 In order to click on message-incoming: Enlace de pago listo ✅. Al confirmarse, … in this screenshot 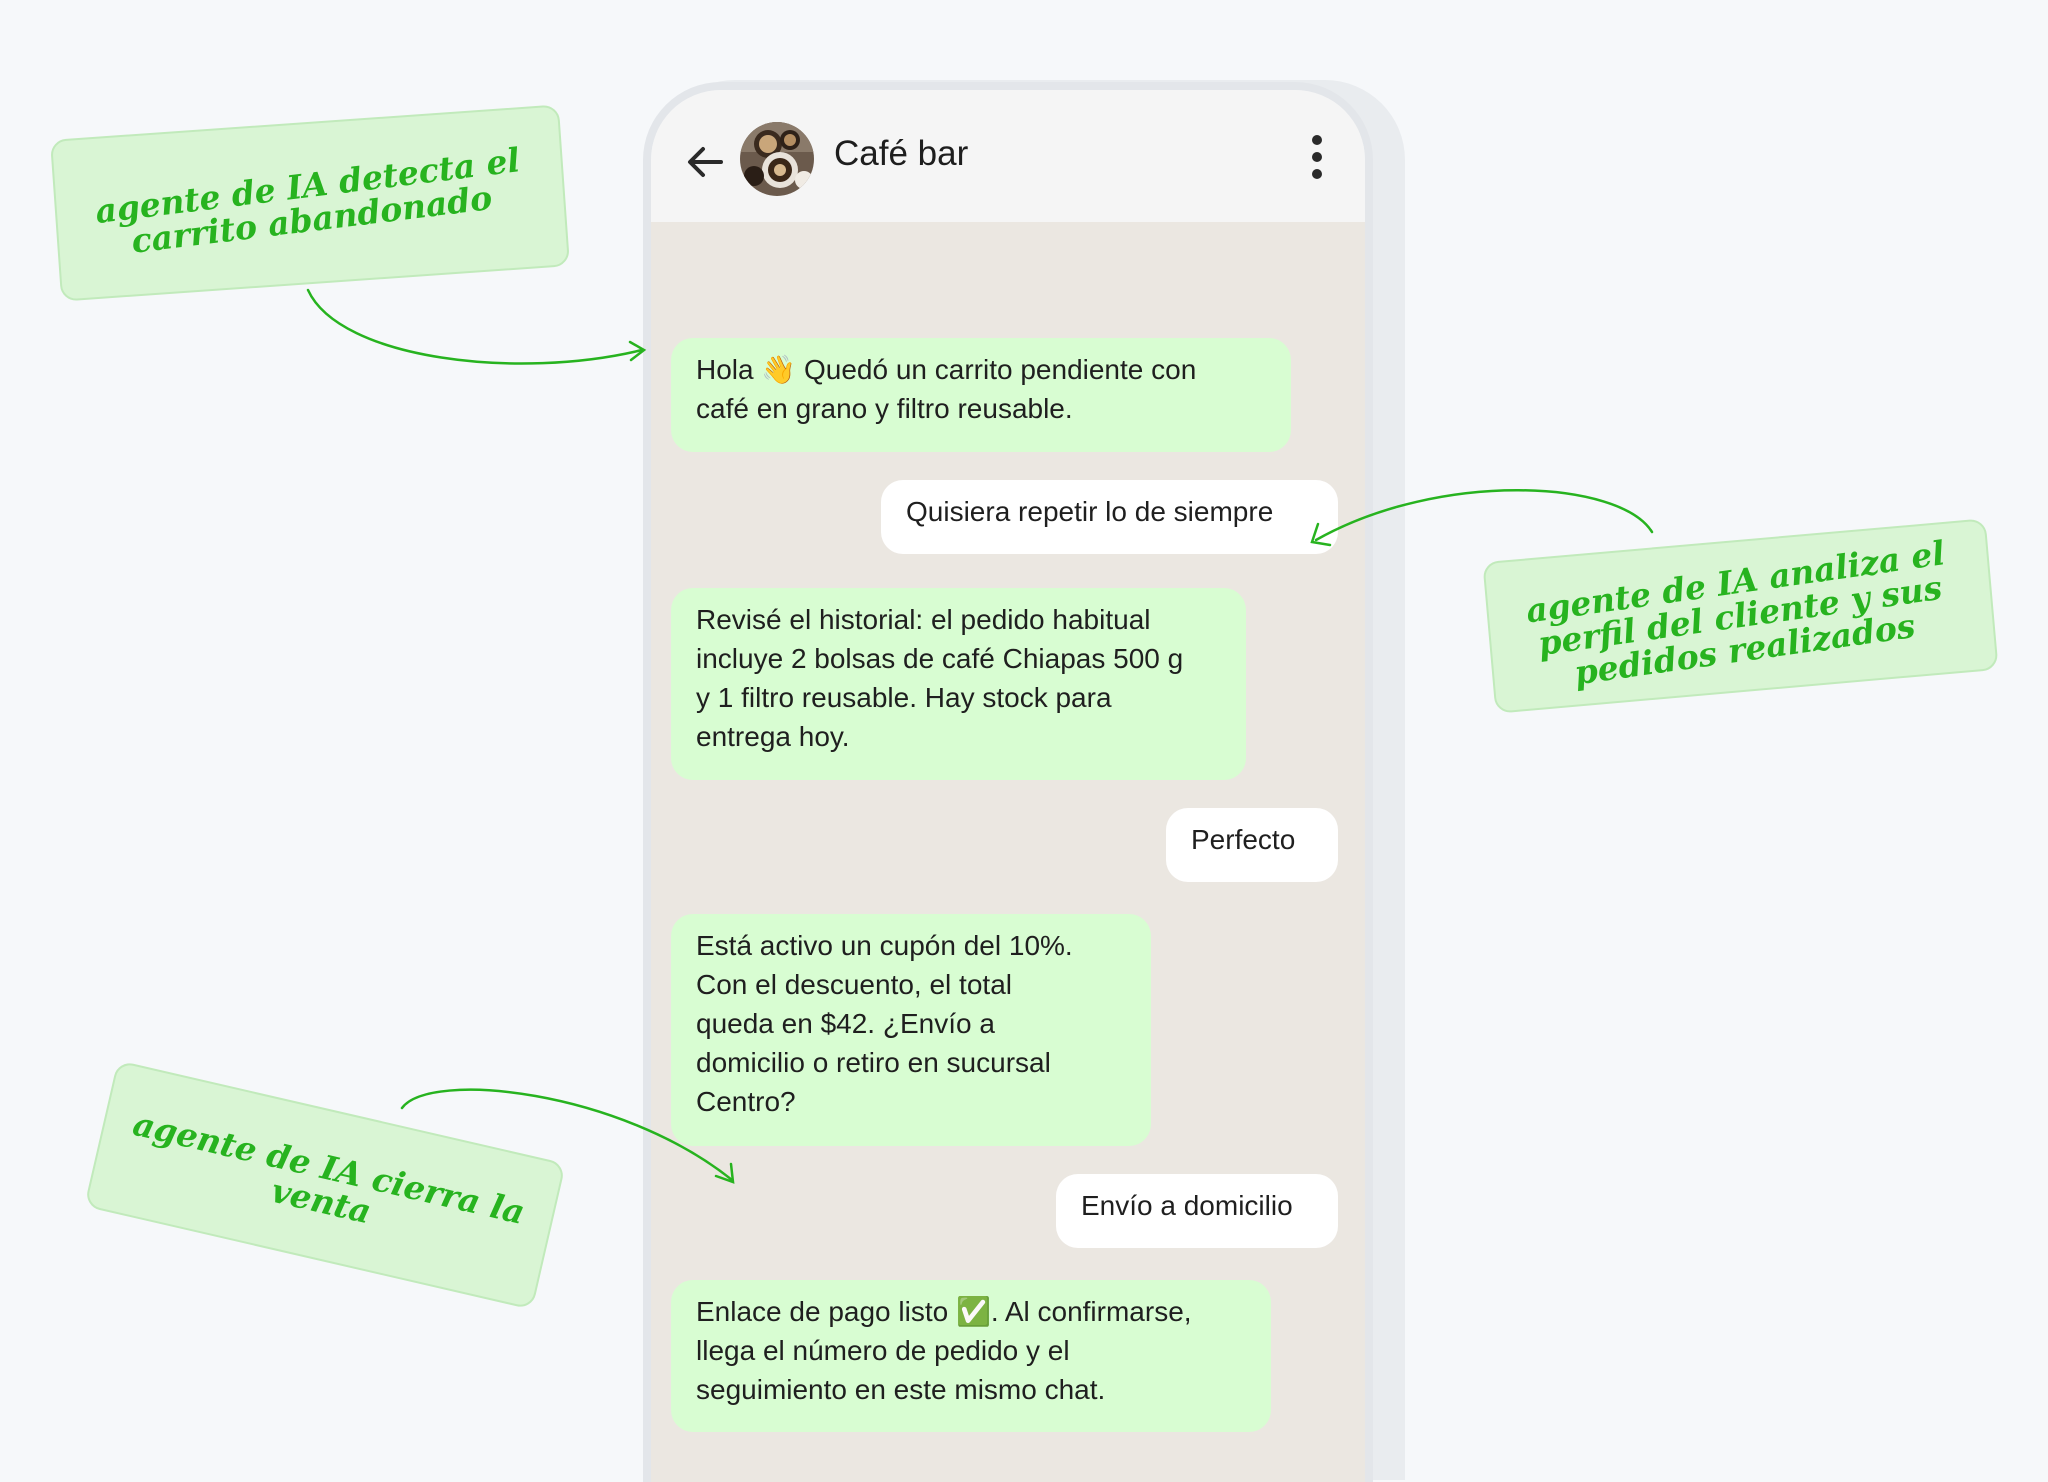, I will do `click(971, 1356)`.